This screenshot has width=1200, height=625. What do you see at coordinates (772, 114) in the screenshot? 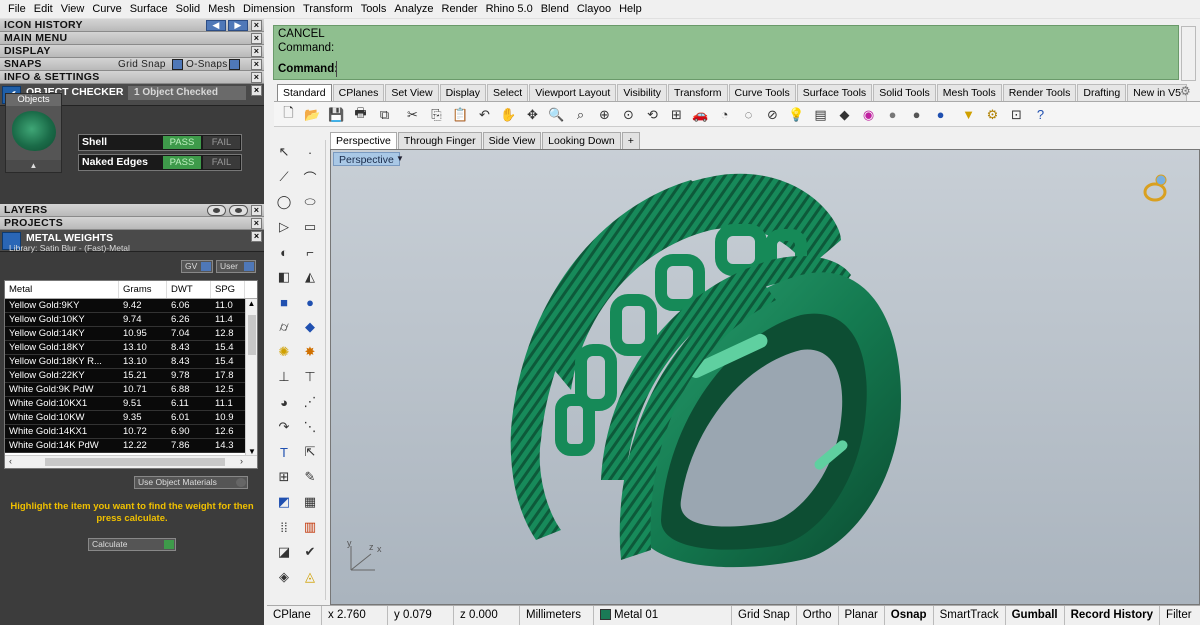
I see `lock-icon: ⊘` at bounding box center [772, 114].